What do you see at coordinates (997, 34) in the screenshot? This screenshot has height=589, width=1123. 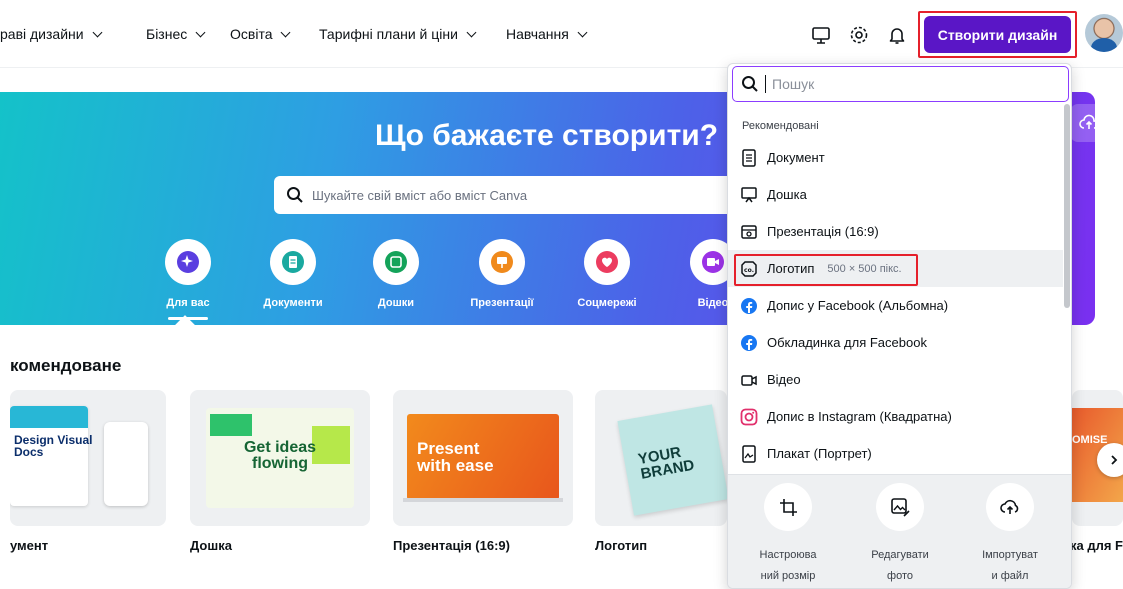 I see `create-design-button: Створити дизайн` at bounding box center [997, 34].